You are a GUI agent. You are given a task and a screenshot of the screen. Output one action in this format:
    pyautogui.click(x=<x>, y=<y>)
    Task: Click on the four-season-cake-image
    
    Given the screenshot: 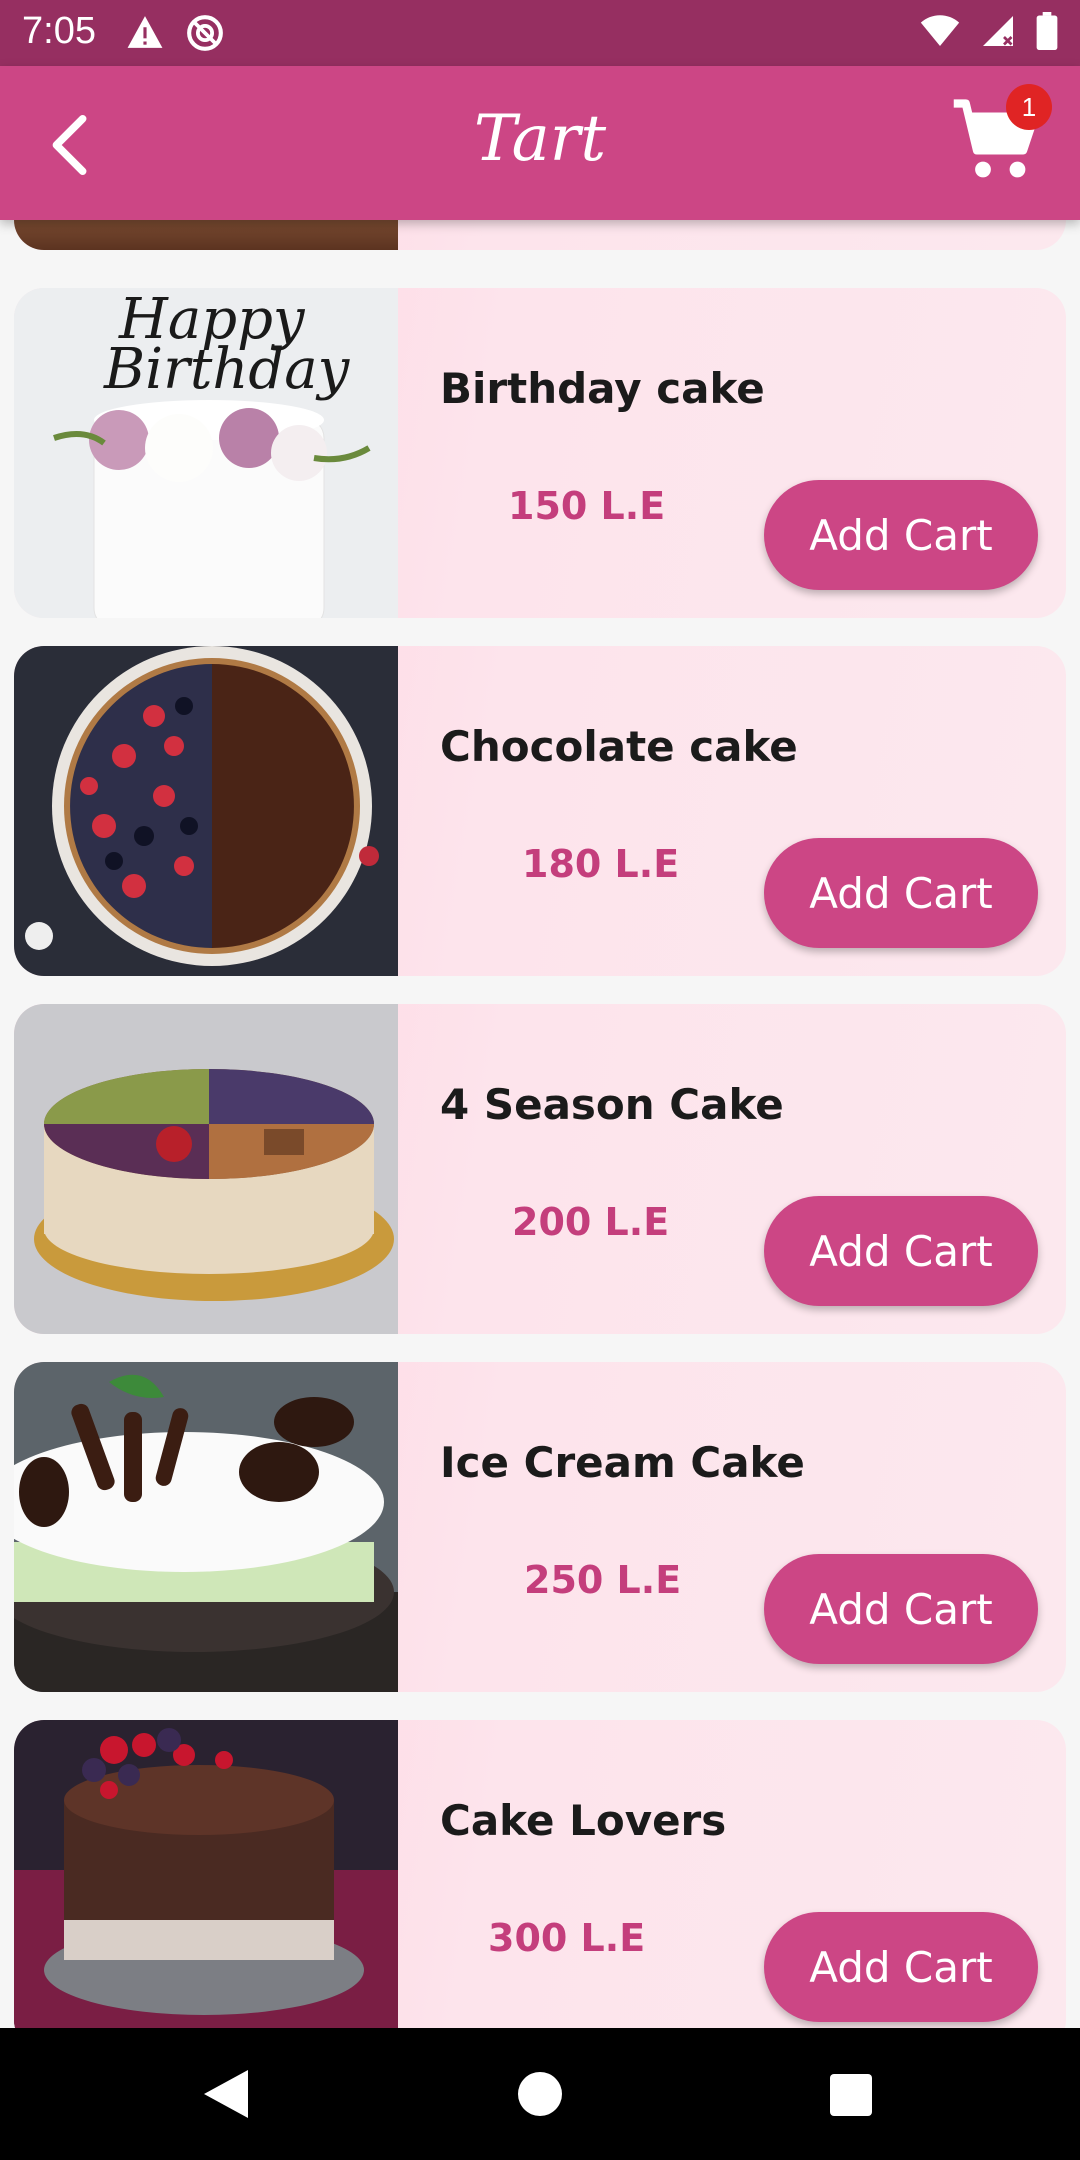 What is the action you would take?
    pyautogui.click(x=206, y=1169)
    